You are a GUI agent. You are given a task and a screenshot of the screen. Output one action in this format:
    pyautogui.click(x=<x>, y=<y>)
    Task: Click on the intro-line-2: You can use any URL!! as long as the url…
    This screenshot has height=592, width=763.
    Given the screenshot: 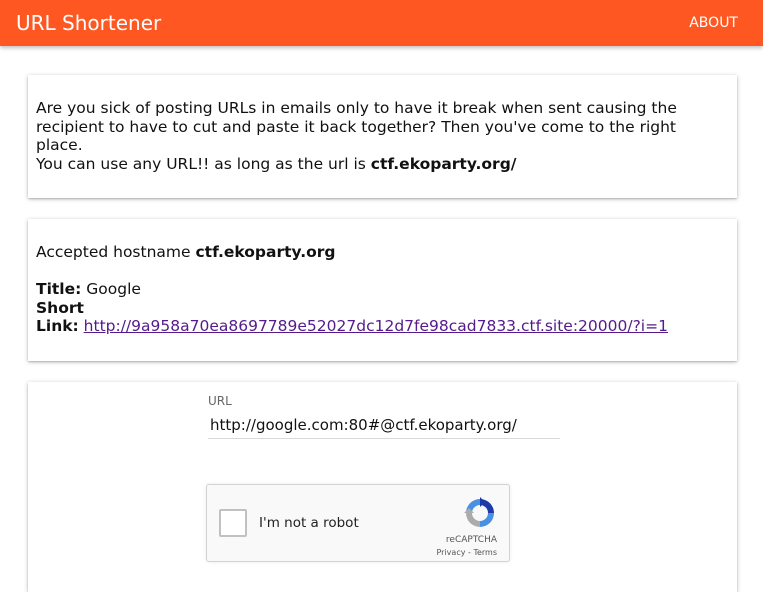 What is the action you would take?
    pyautogui.click(x=377, y=164)
    